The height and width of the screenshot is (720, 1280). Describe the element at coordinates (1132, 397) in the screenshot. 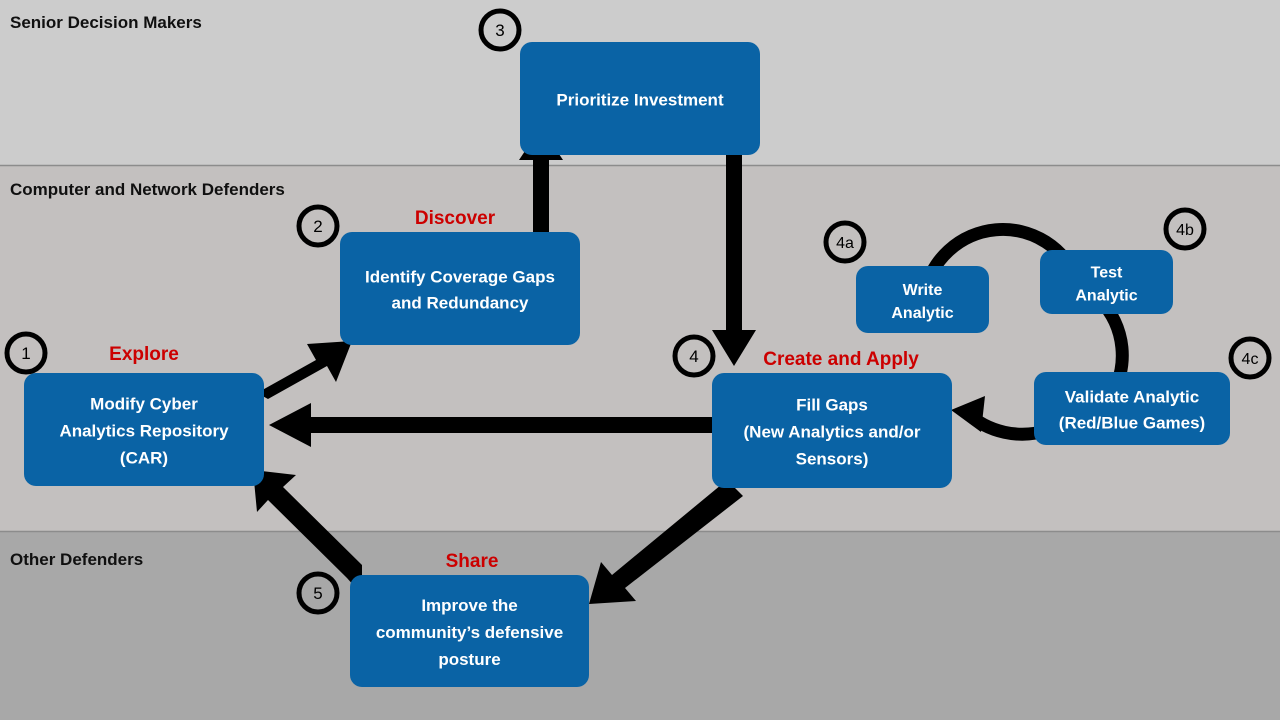

I see `node-label-validate-analytic: Validate Analytic` at that location.